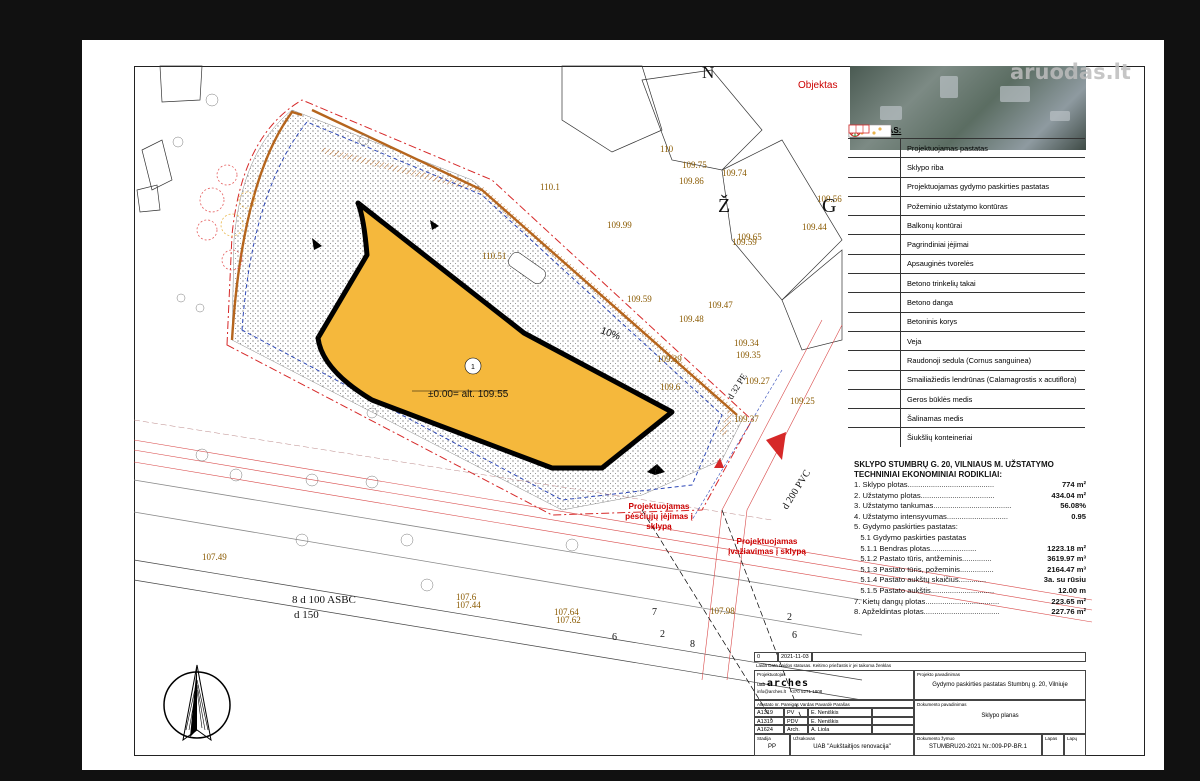 The width and height of the screenshot is (1200, 781). Describe the element at coordinates (1073, 484) in the screenshot. I see `tech-value: 774 m²` at that location.